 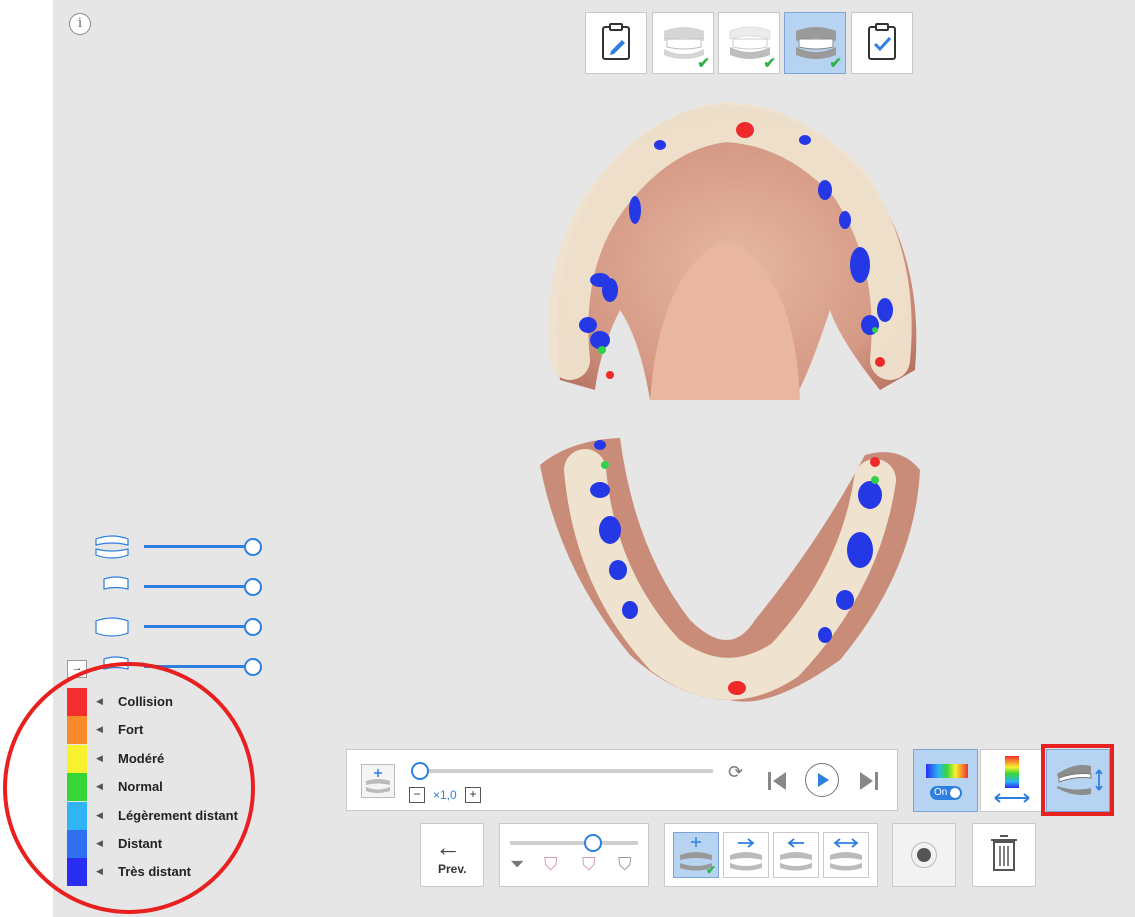 I want to click on shift-right-icon, so click(x=746, y=854).